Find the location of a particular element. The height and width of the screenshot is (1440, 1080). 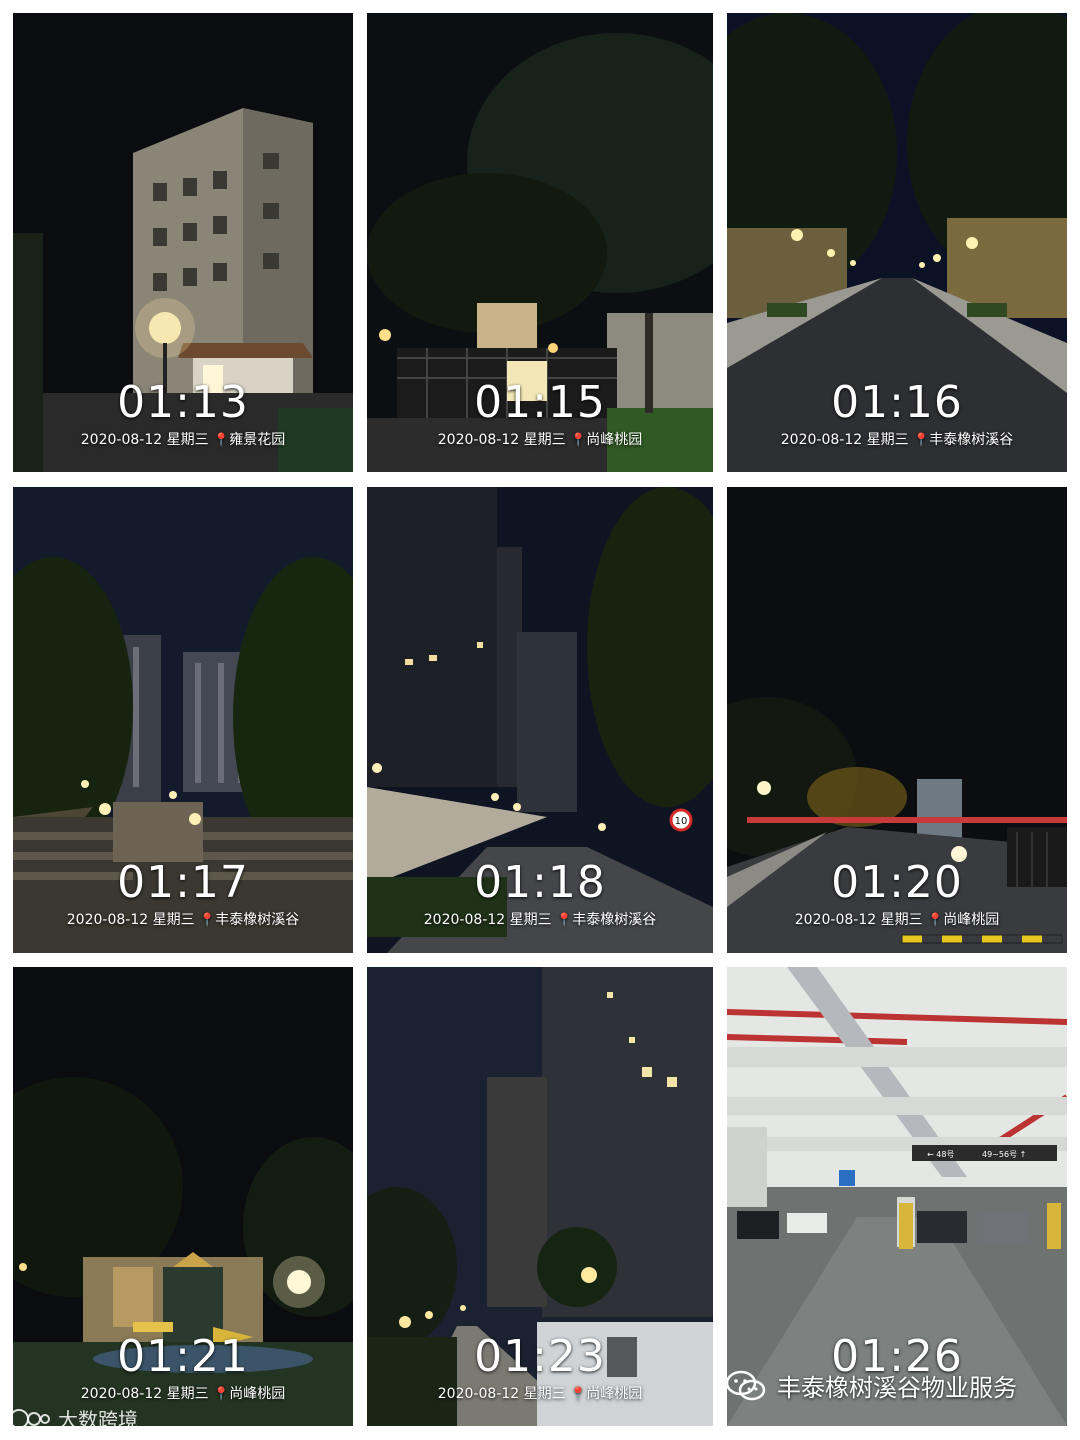

photo-time: 01:18 is located at coordinates (540, 882).